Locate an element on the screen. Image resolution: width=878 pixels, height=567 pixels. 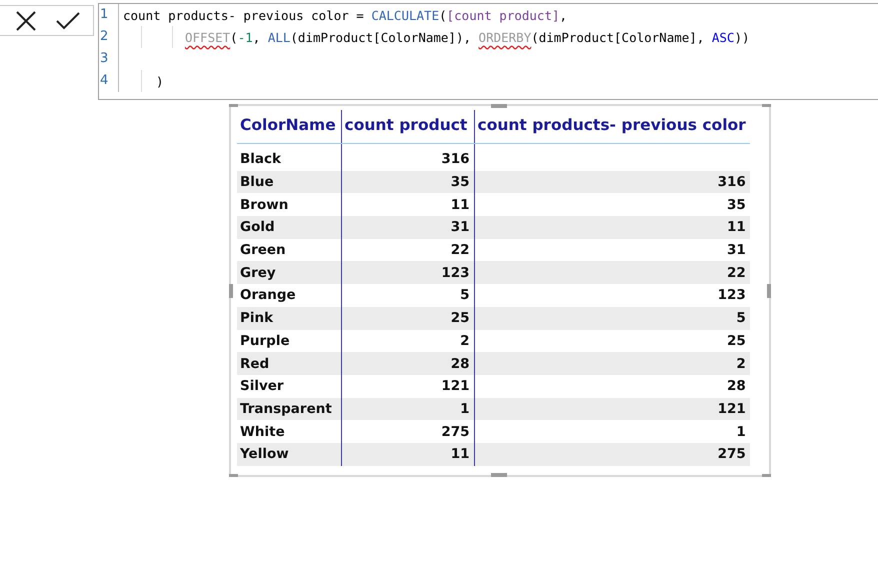
code-token: ALL is located at coordinates (279, 37).